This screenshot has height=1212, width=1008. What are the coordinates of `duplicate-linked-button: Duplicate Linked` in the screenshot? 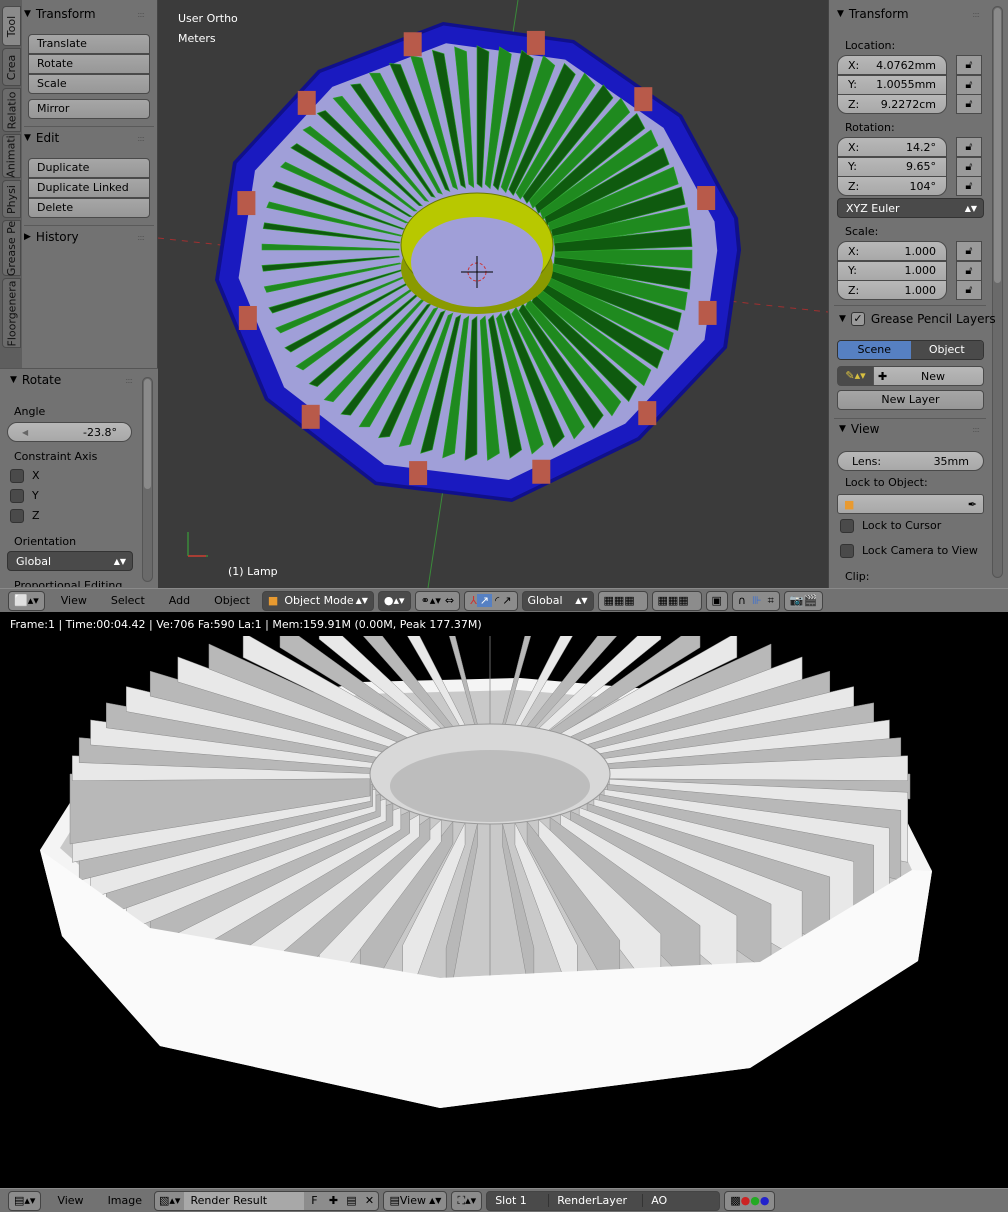 It's located at (89, 188).